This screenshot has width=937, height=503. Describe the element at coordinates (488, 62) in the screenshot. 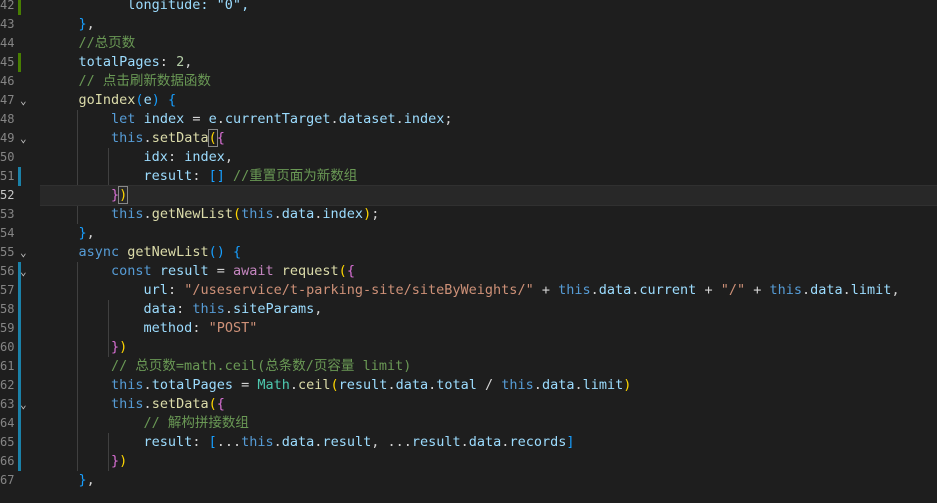

I see `code-line: totalPages: 2,` at that location.